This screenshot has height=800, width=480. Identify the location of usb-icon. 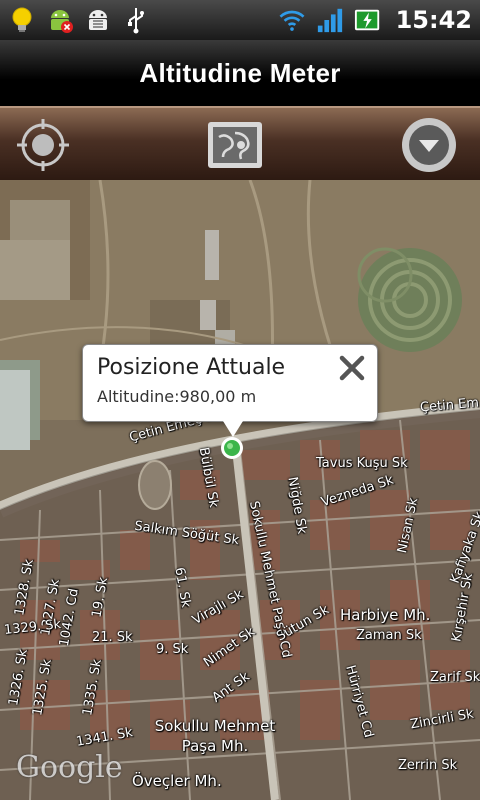
(136, 20).